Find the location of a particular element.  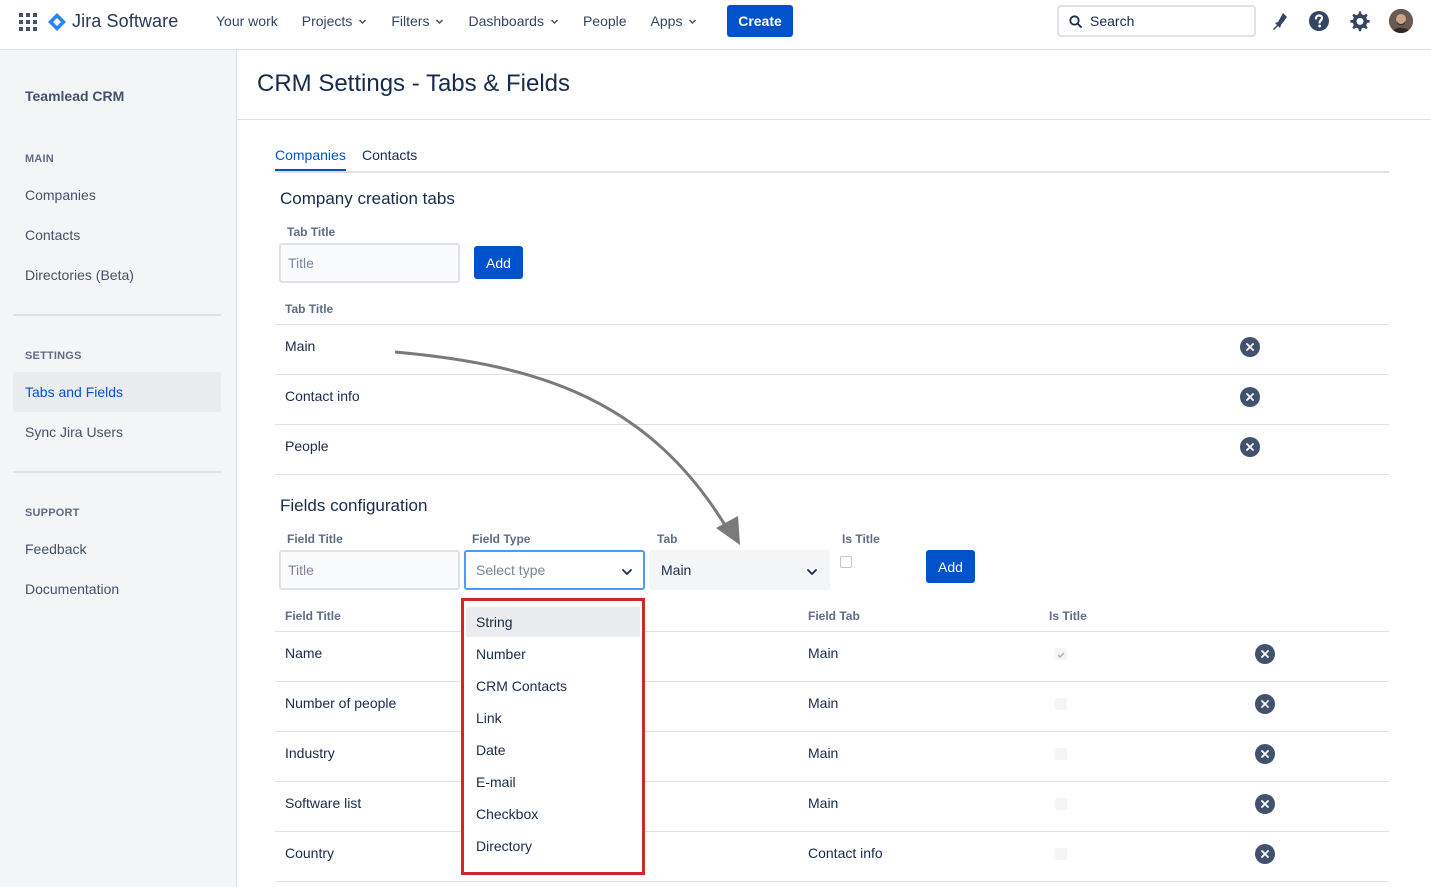

field-row-title: Name is located at coordinates (304, 653).